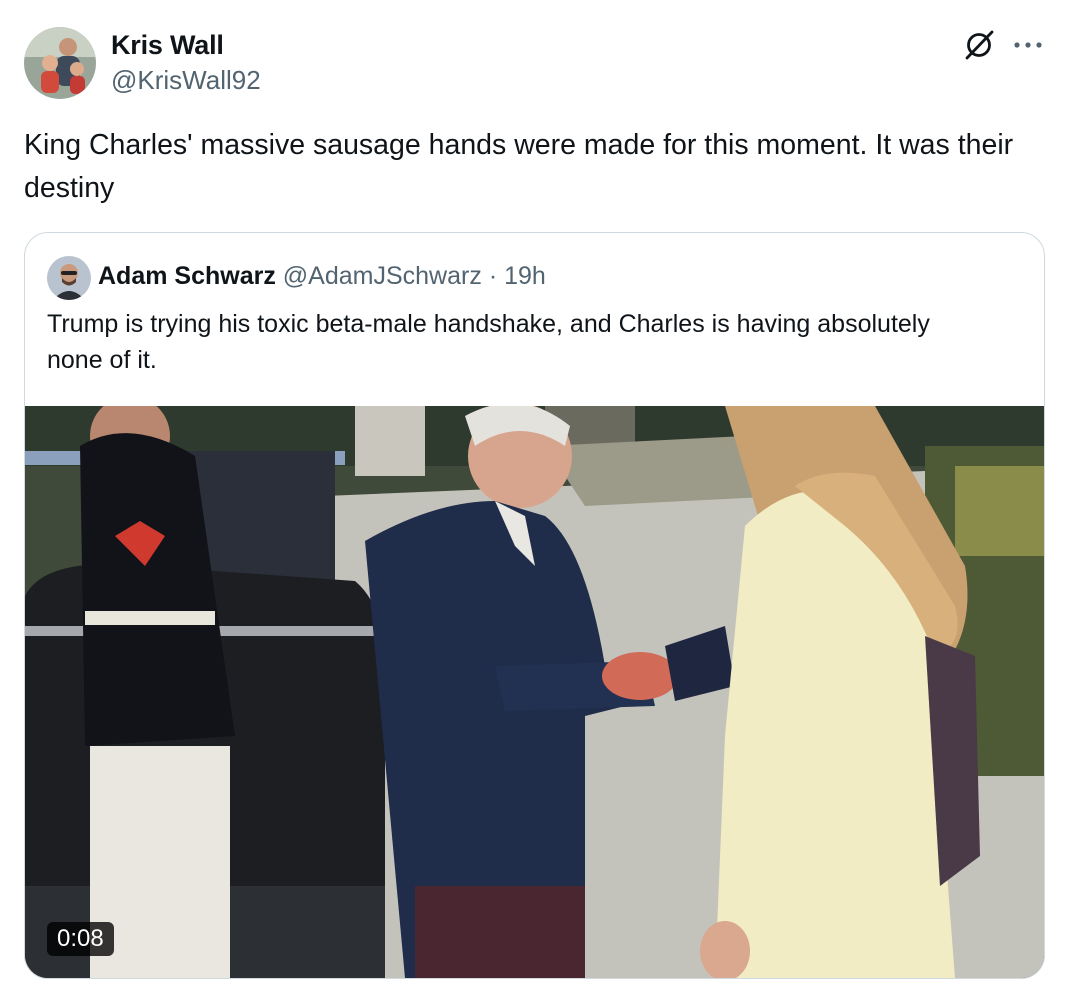 Image resolution: width=1066 pixels, height=994 pixels. Describe the element at coordinates (187, 276) in the screenshot. I see `quoted-author-name: Adam Schwarz` at that location.